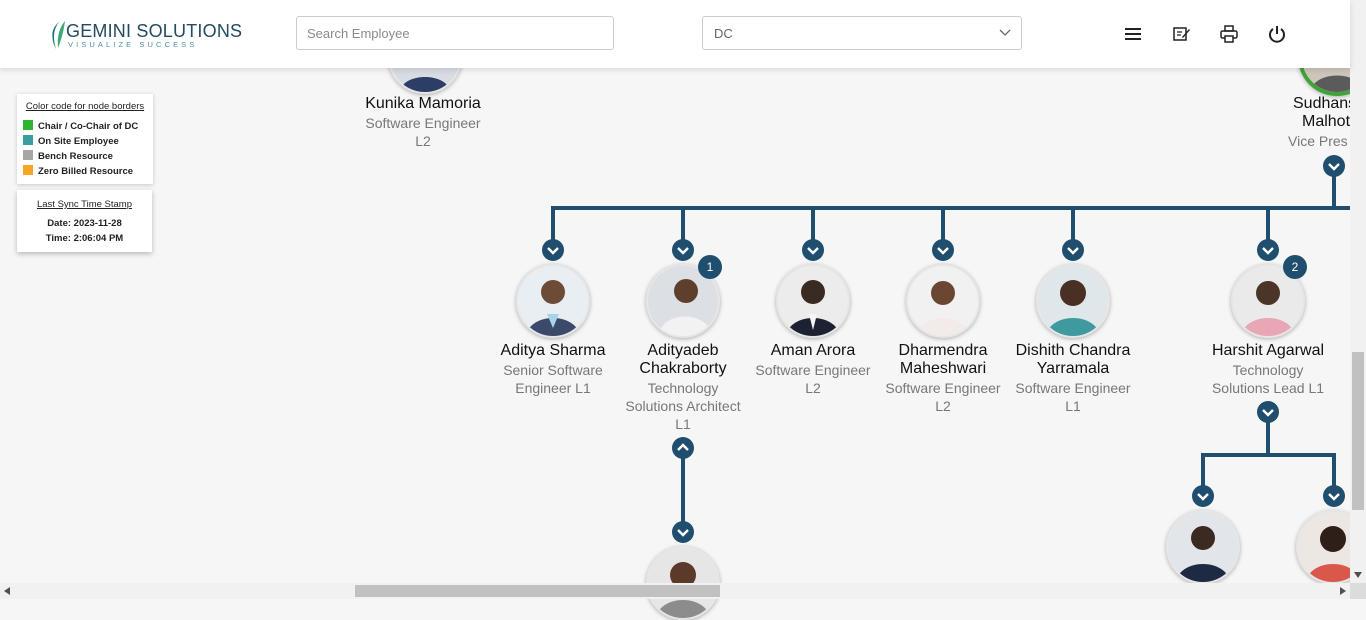  What do you see at coordinates (683, 388) in the screenshot?
I see `node-title: Technology` at bounding box center [683, 388].